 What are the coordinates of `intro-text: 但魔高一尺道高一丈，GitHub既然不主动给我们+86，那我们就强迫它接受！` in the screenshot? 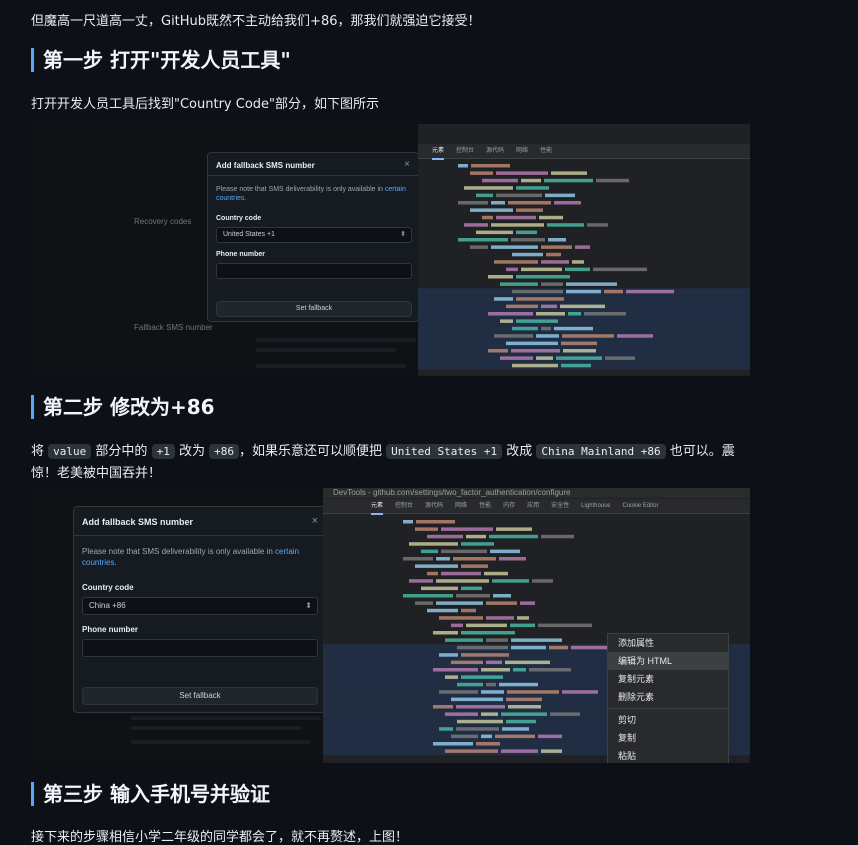 It's located at (256, 21).